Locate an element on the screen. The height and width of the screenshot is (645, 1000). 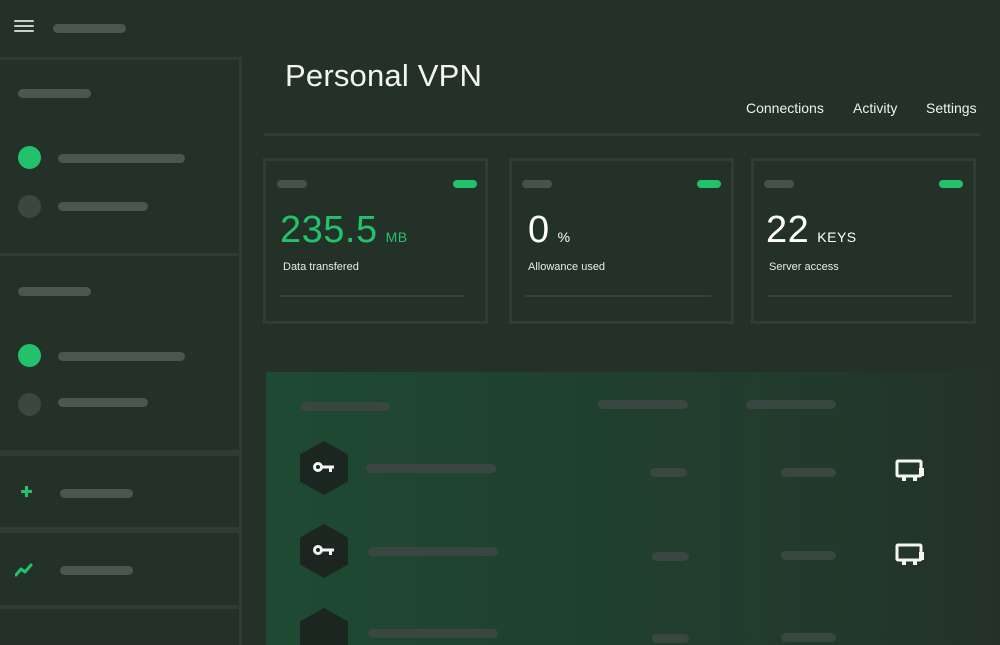
stat-unit: % is located at coordinates (564, 237).